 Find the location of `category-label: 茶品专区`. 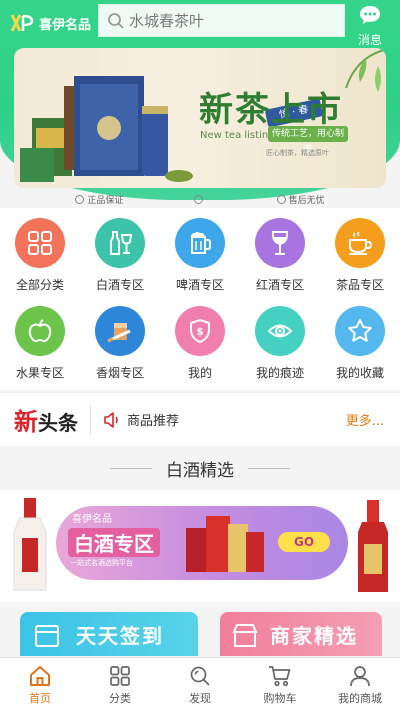

category-label: 茶品专区 is located at coordinates (359, 285).